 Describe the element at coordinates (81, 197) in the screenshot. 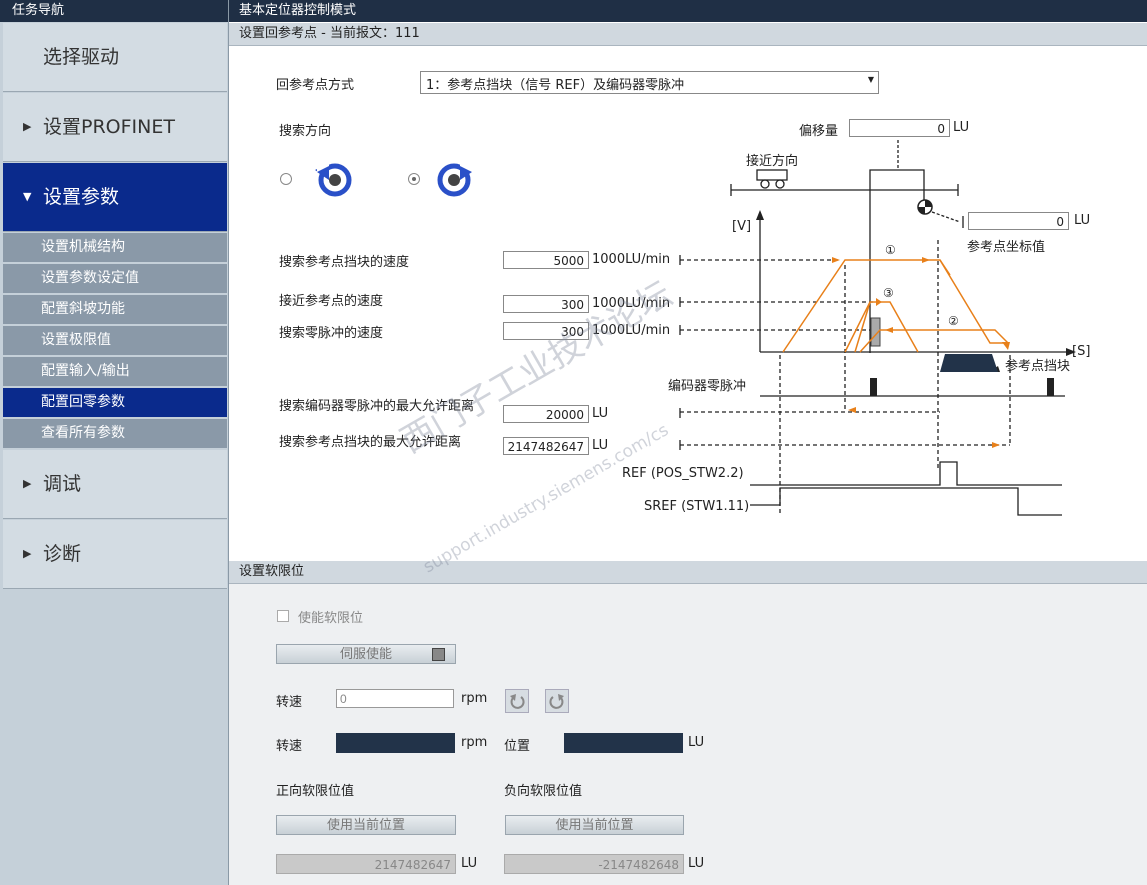

I see `sidebar-item-label: 设置参数` at that location.